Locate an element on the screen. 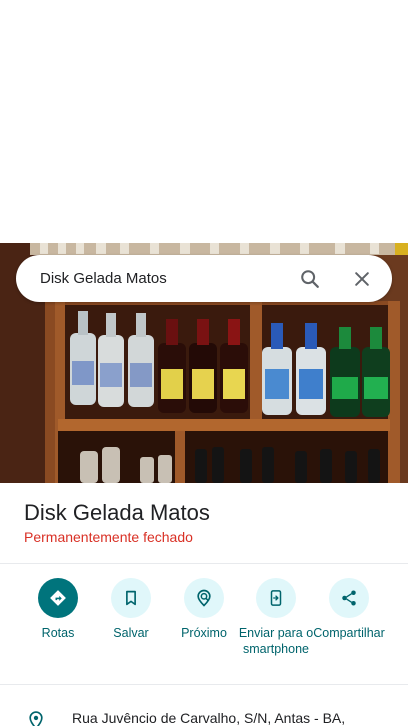 This screenshot has height=726, width=408. search-button is located at coordinates (310, 279).